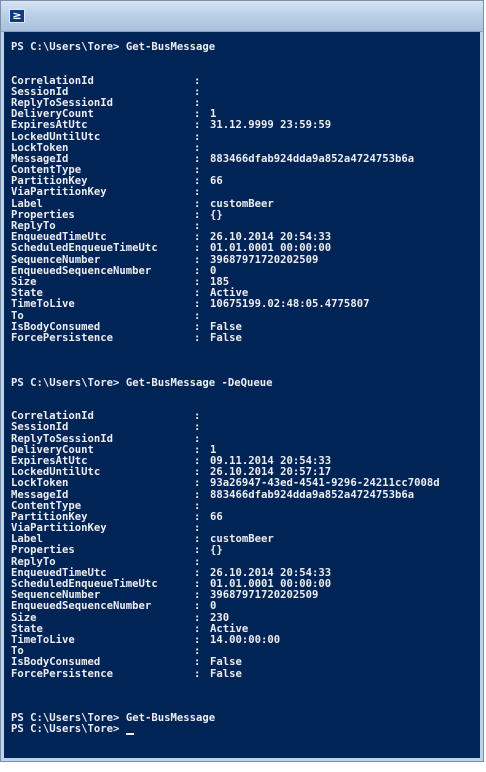 The width and height of the screenshot is (486, 772). What do you see at coordinates (245, 729) in the screenshot?
I see `prompt-line: PS C:\Users\Tore>` at bounding box center [245, 729].